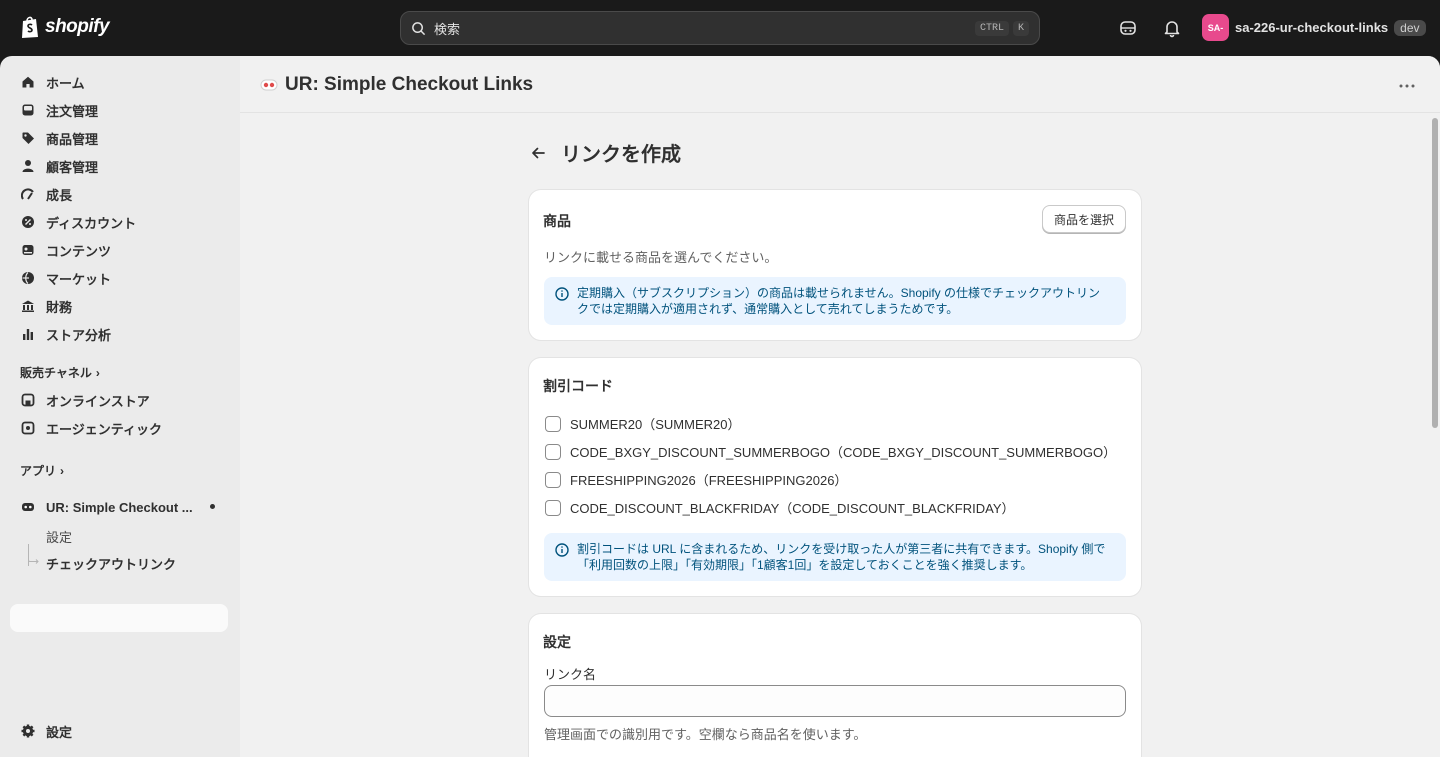  I want to click on sidebar-item-label: 設定, so click(59, 732).